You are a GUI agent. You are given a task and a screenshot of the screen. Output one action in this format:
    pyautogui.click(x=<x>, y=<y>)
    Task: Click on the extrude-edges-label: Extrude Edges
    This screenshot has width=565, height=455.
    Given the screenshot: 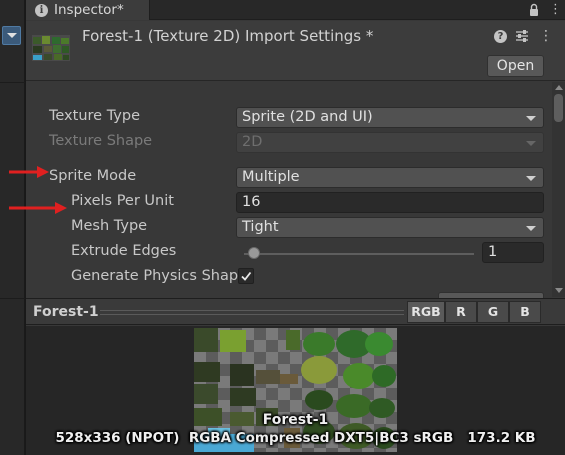 What is the action you would take?
    pyautogui.click(x=124, y=251)
    